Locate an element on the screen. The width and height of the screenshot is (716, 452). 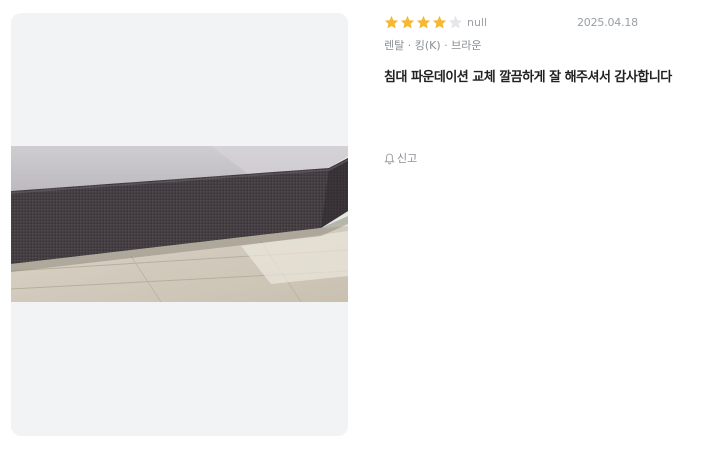
author-name: null is located at coordinates (477, 22).